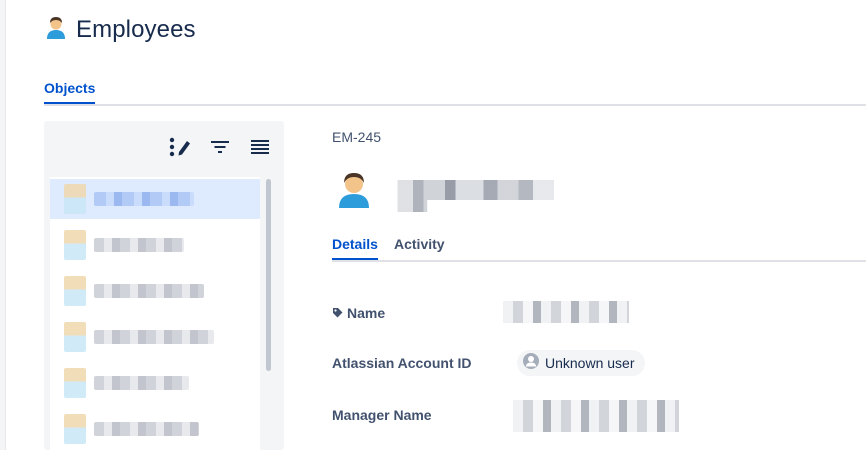  Describe the element at coordinates (455, 93) in the screenshot. I see `object-type-tabs: Objects` at that location.